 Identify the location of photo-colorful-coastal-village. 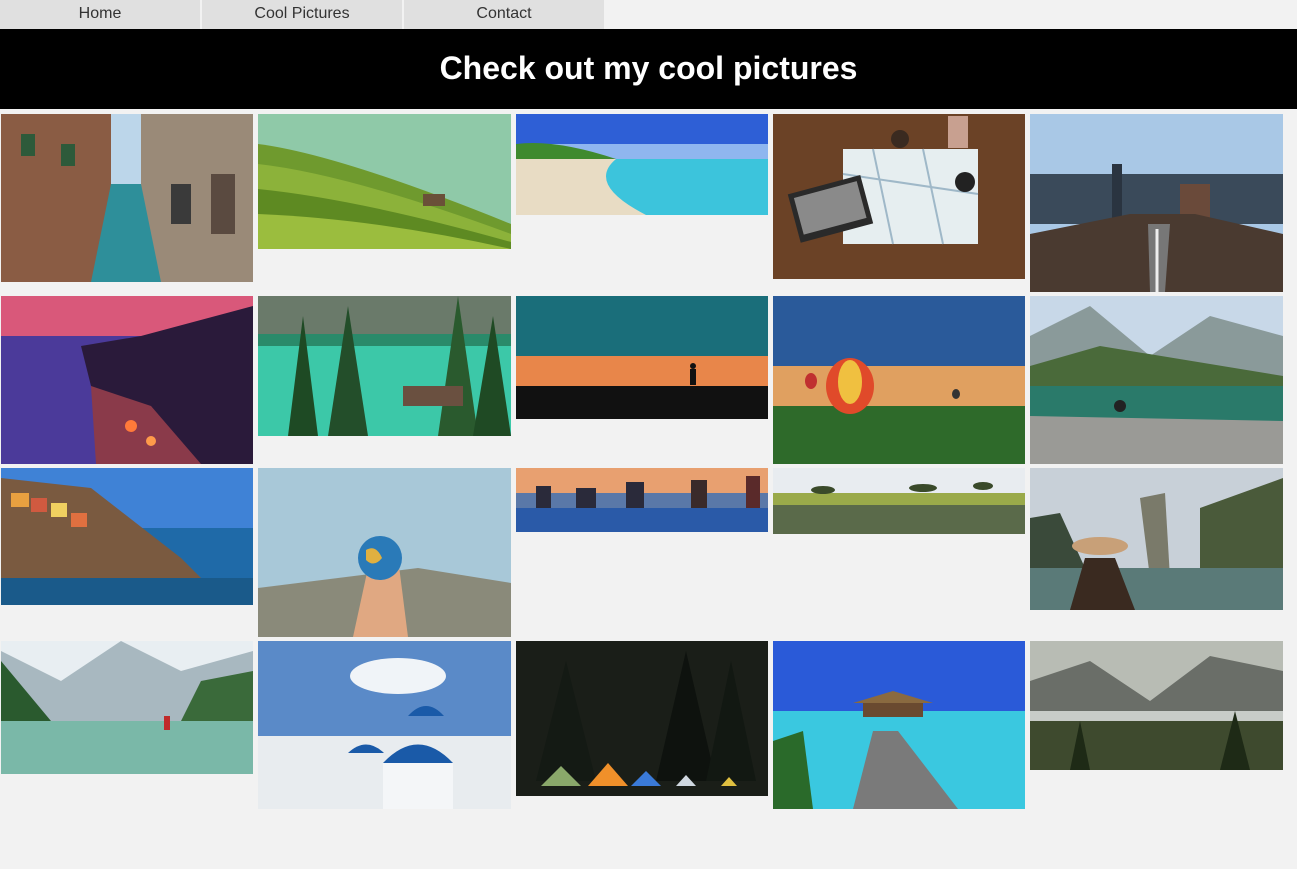
(127, 536).